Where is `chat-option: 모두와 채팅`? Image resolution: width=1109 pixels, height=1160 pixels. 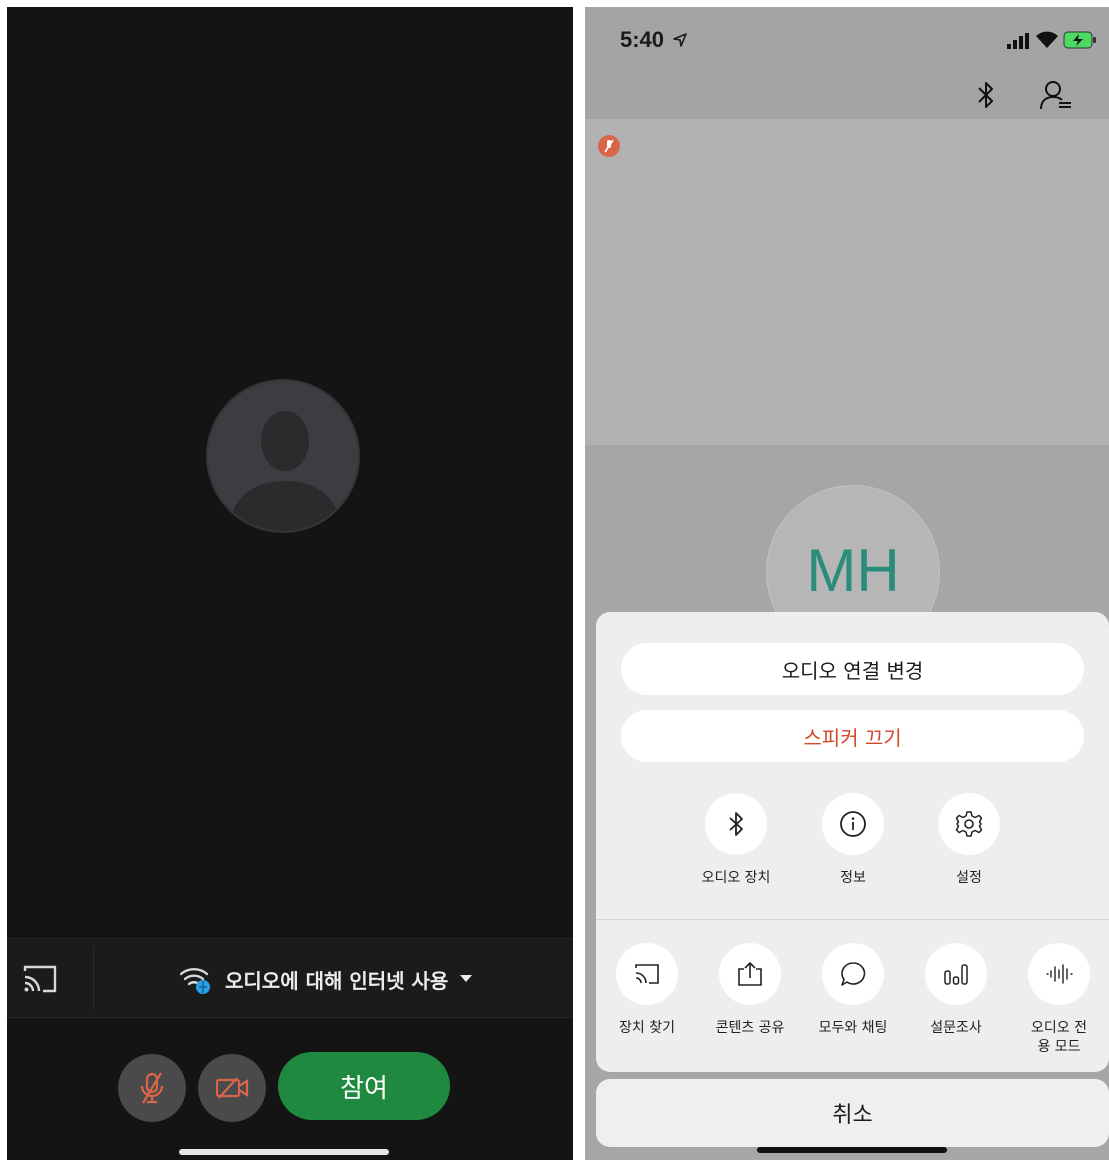 chat-option: 모두와 채팅 is located at coordinates (853, 990).